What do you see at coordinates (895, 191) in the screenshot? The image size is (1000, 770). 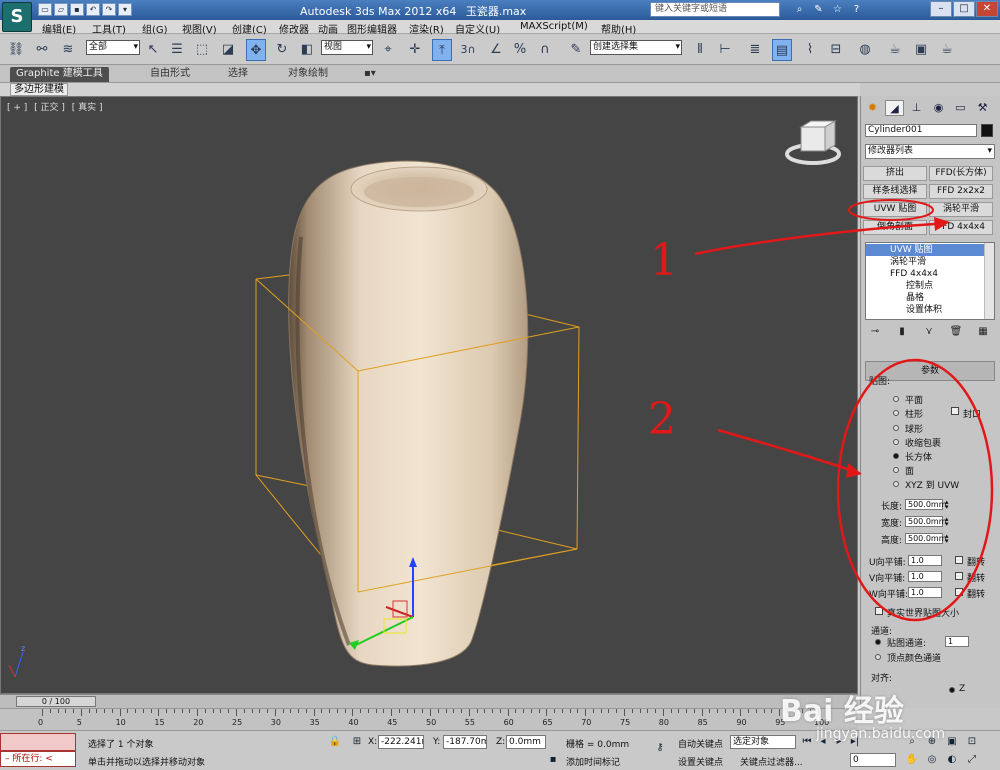 I see `spline-select-button: 样条线选择` at bounding box center [895, 191].